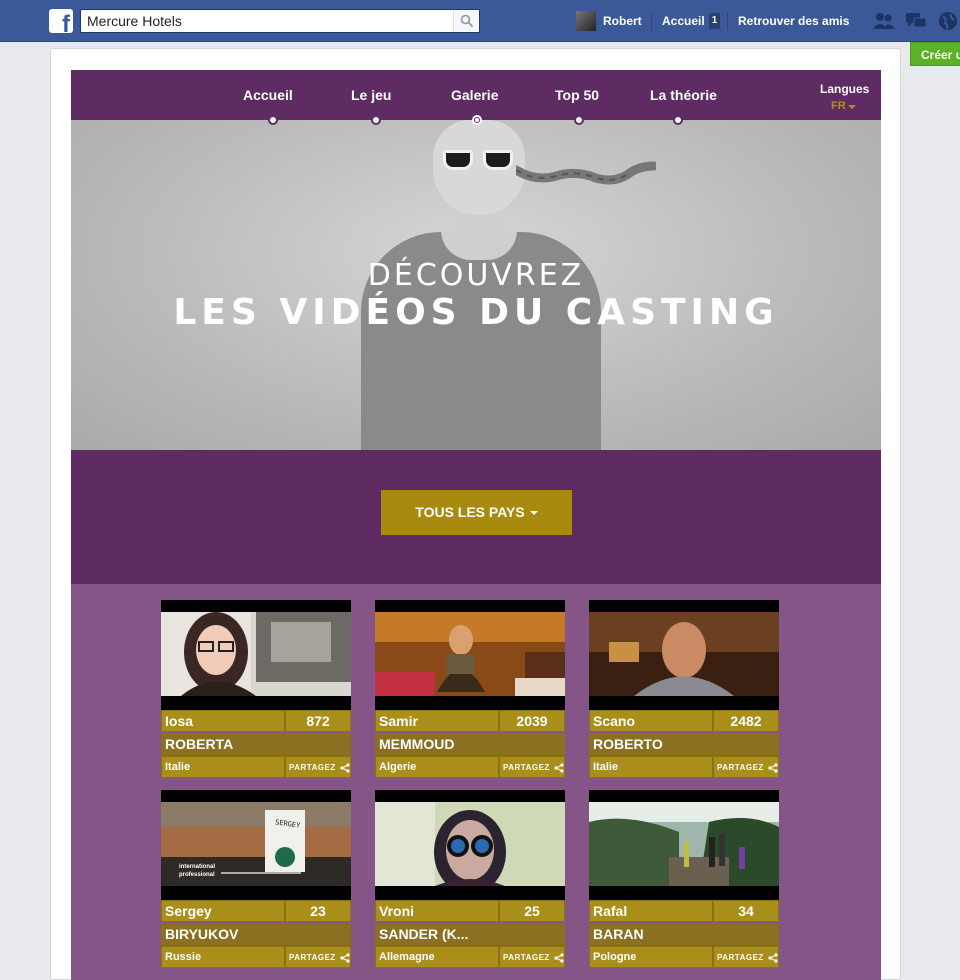 Image resolution: width=960 pixels, height=980 pixels. I want to click on nav-top-50: Top 50, so click(577, 95).